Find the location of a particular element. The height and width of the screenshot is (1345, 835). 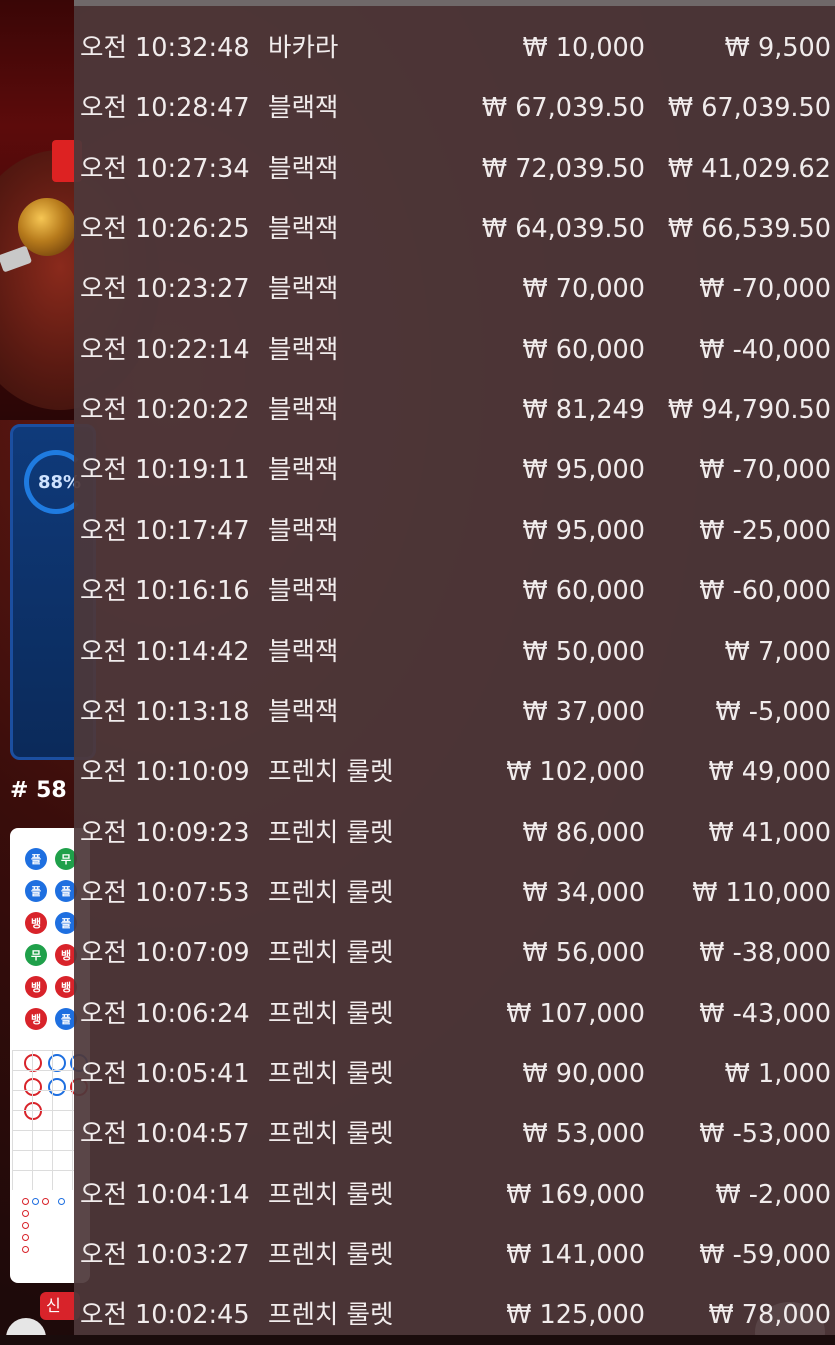

history-win-amount: ₩ 78,000 is located at coordinates (769, 1315).